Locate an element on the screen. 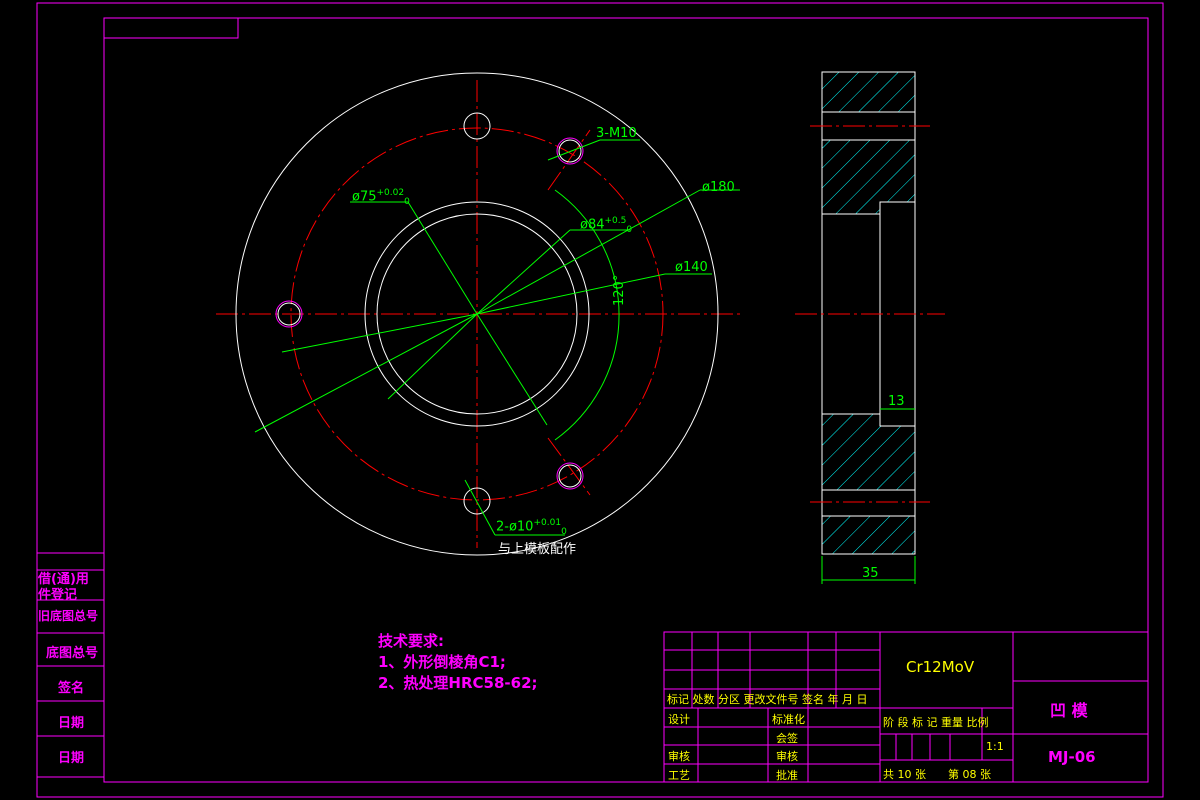  left-col-label-4: 底图总号 is located at coordinates (72, 653).